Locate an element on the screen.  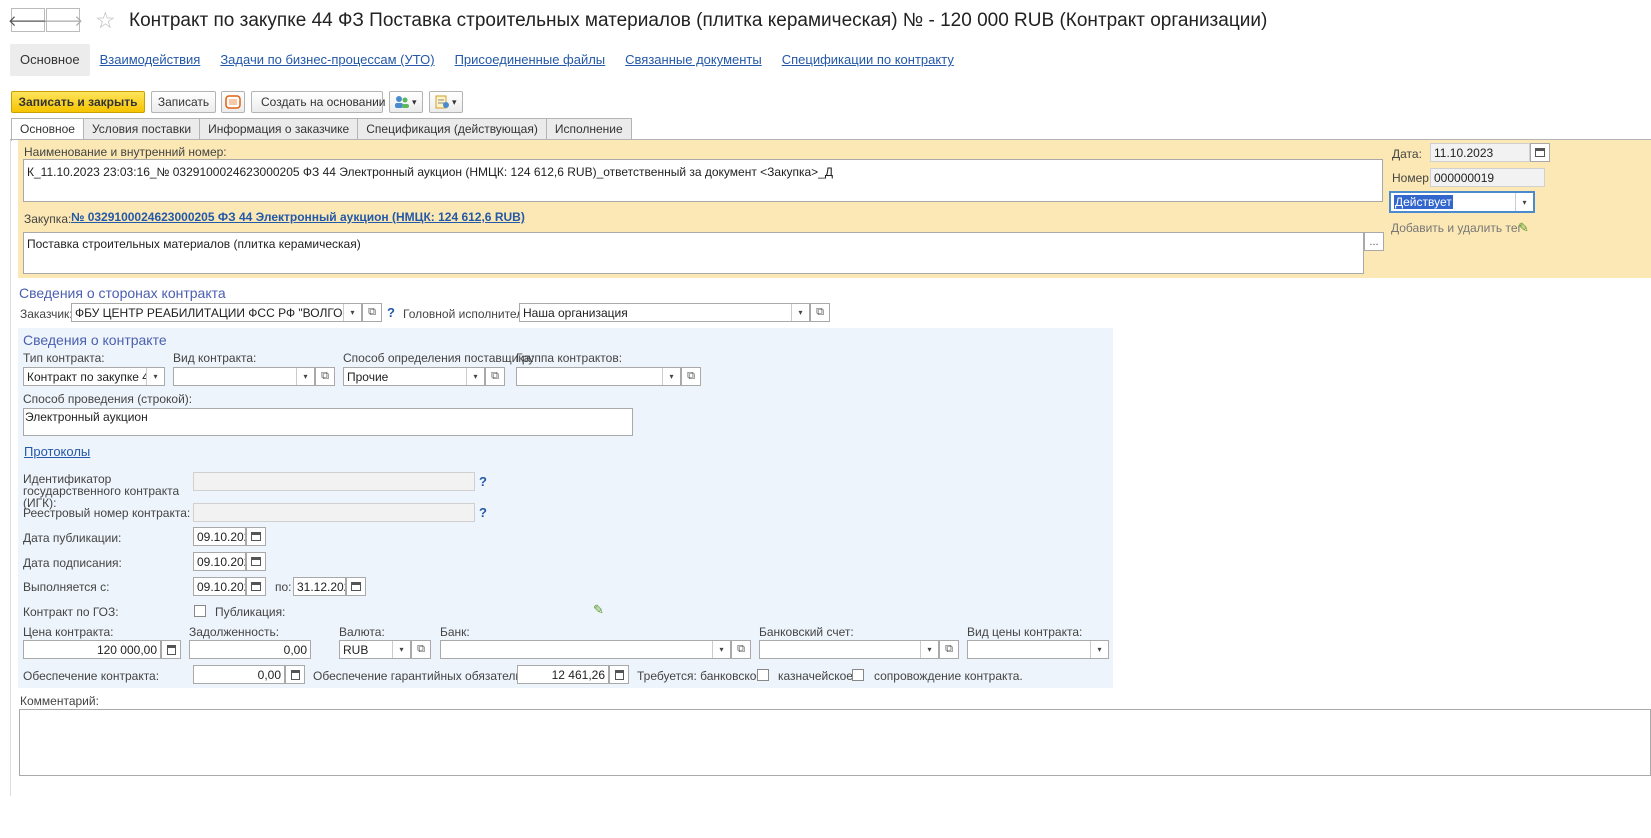
customer-open-button: ⧉ is located at coordinates (372, 312).